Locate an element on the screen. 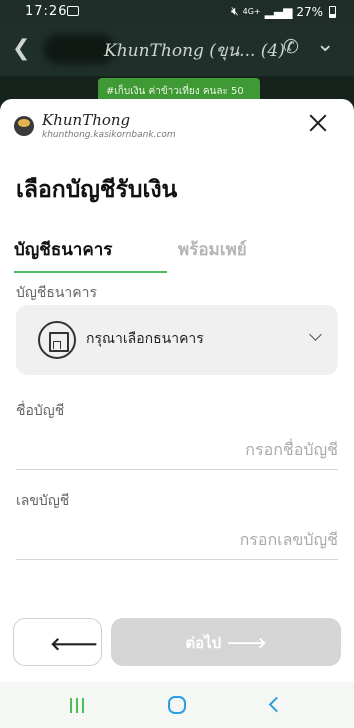 The height and width of the screenshot is (728, 354). back-button: 🡐 is located at coordinates (57, 642).